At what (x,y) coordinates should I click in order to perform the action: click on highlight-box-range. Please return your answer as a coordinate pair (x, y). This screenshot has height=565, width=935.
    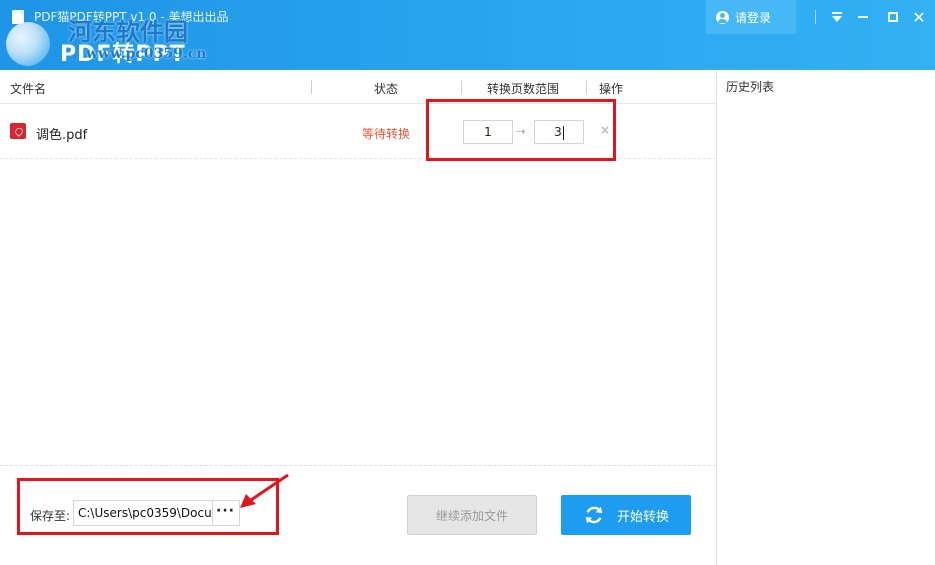
    Looking at the image, I should click on (521, 130).